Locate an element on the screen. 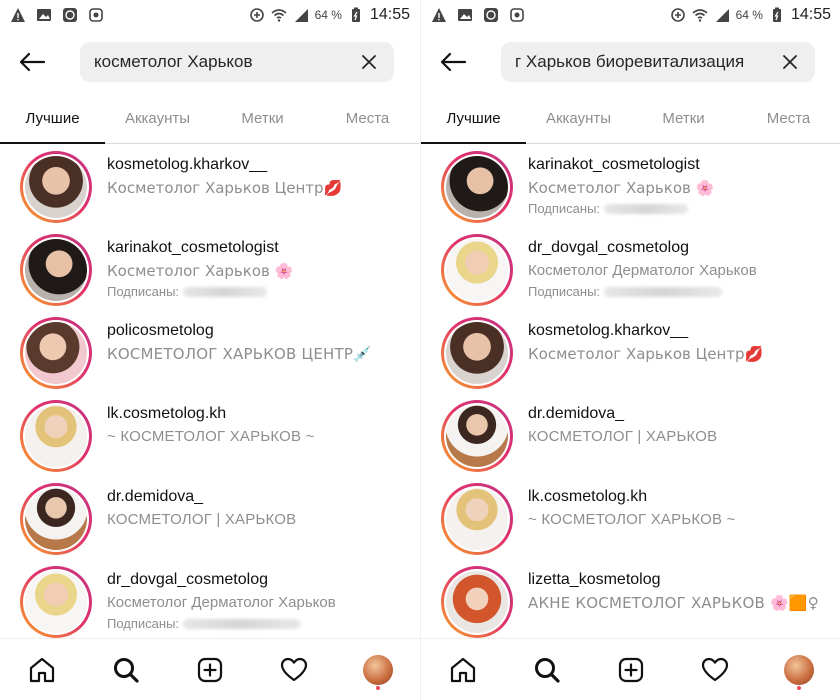 This screenshot has width=840, height=700. home-icon is located at coordinates (463, 669).